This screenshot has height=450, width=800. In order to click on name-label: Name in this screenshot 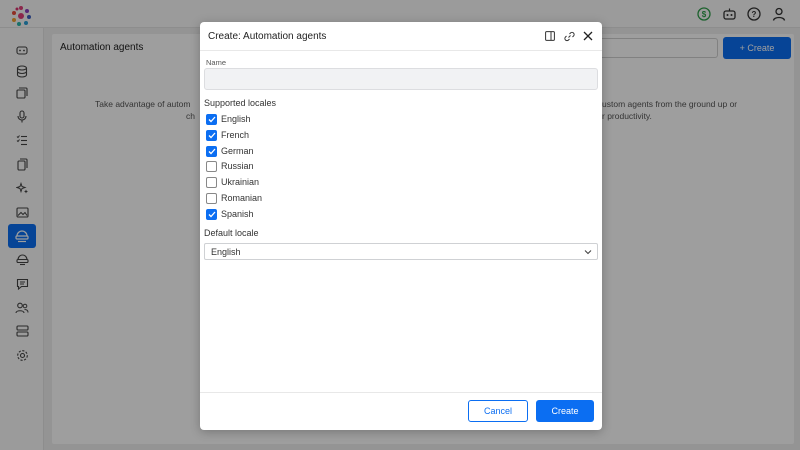, I will do `click(216, 62)`.